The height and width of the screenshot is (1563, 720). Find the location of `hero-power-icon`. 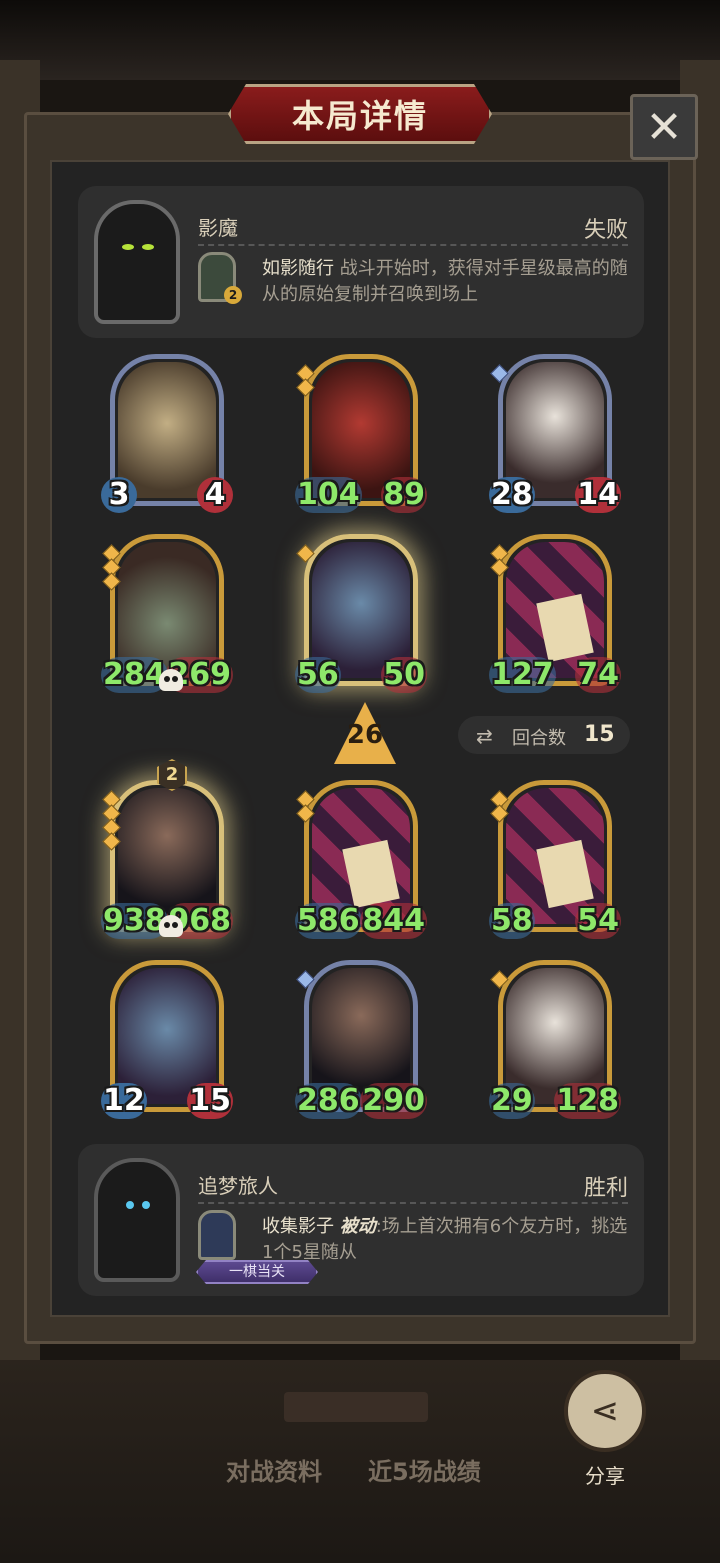

hero-power-icon is located at coordinates (217, 1235).